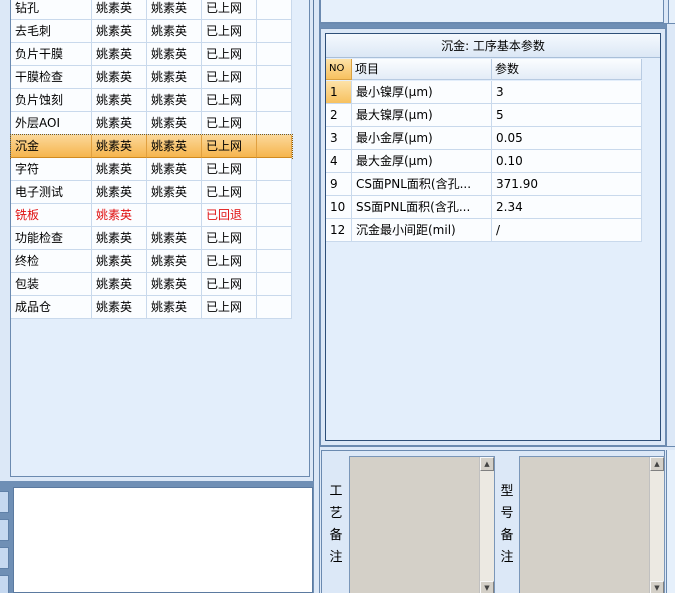  I want to click on process-name-cell: 负片蚀刻, so click(51, 100).